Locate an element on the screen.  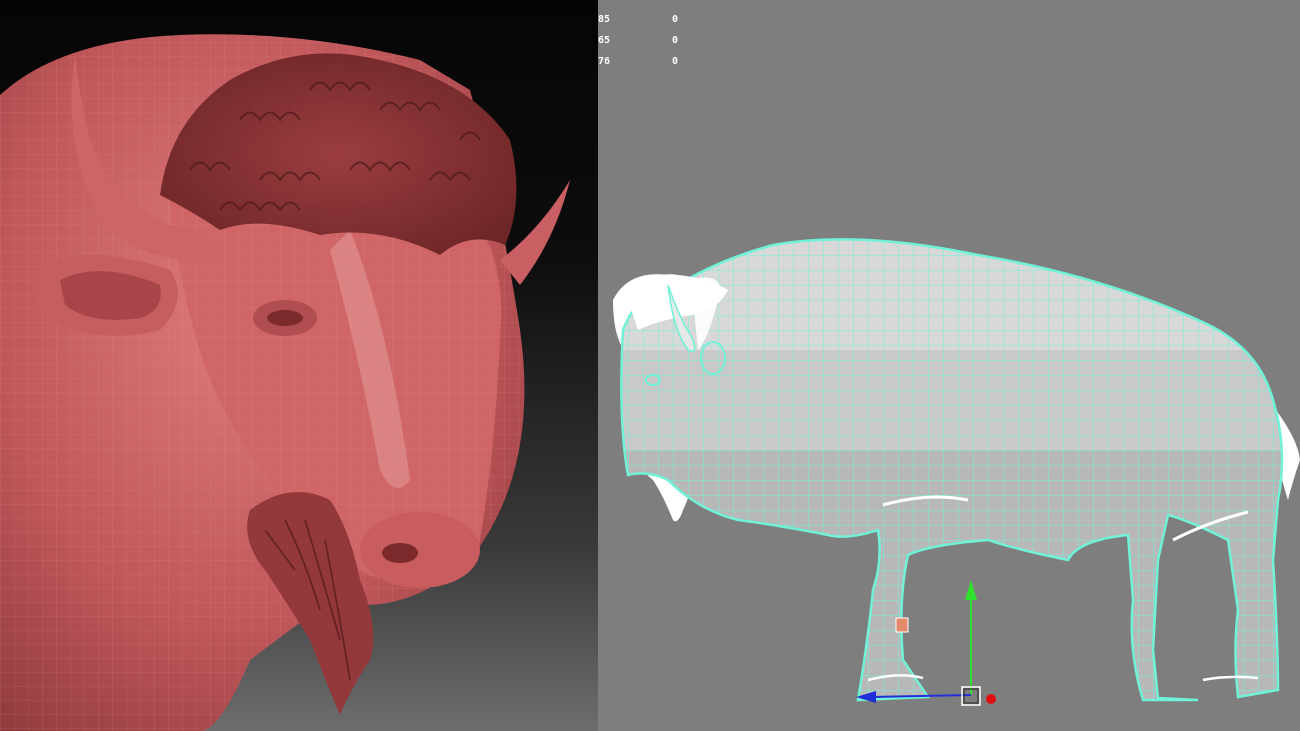
gizmo-y-arrow is located at coordinates (971, 590).